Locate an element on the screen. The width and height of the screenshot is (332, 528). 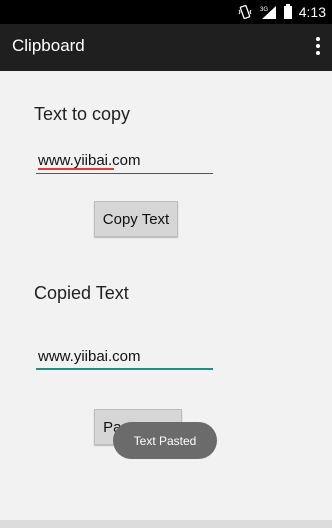
copy-text-value: www.yiibai.com is located at coordinates (89, 160).